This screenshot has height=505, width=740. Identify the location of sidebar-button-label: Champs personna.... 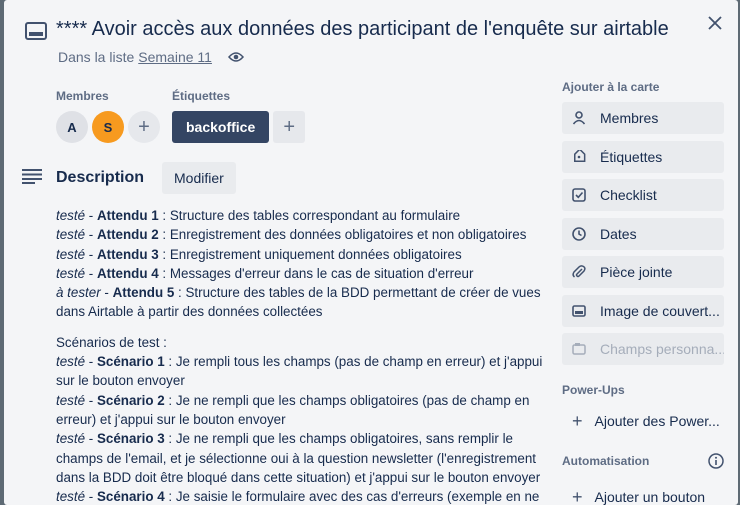
(662, 349).